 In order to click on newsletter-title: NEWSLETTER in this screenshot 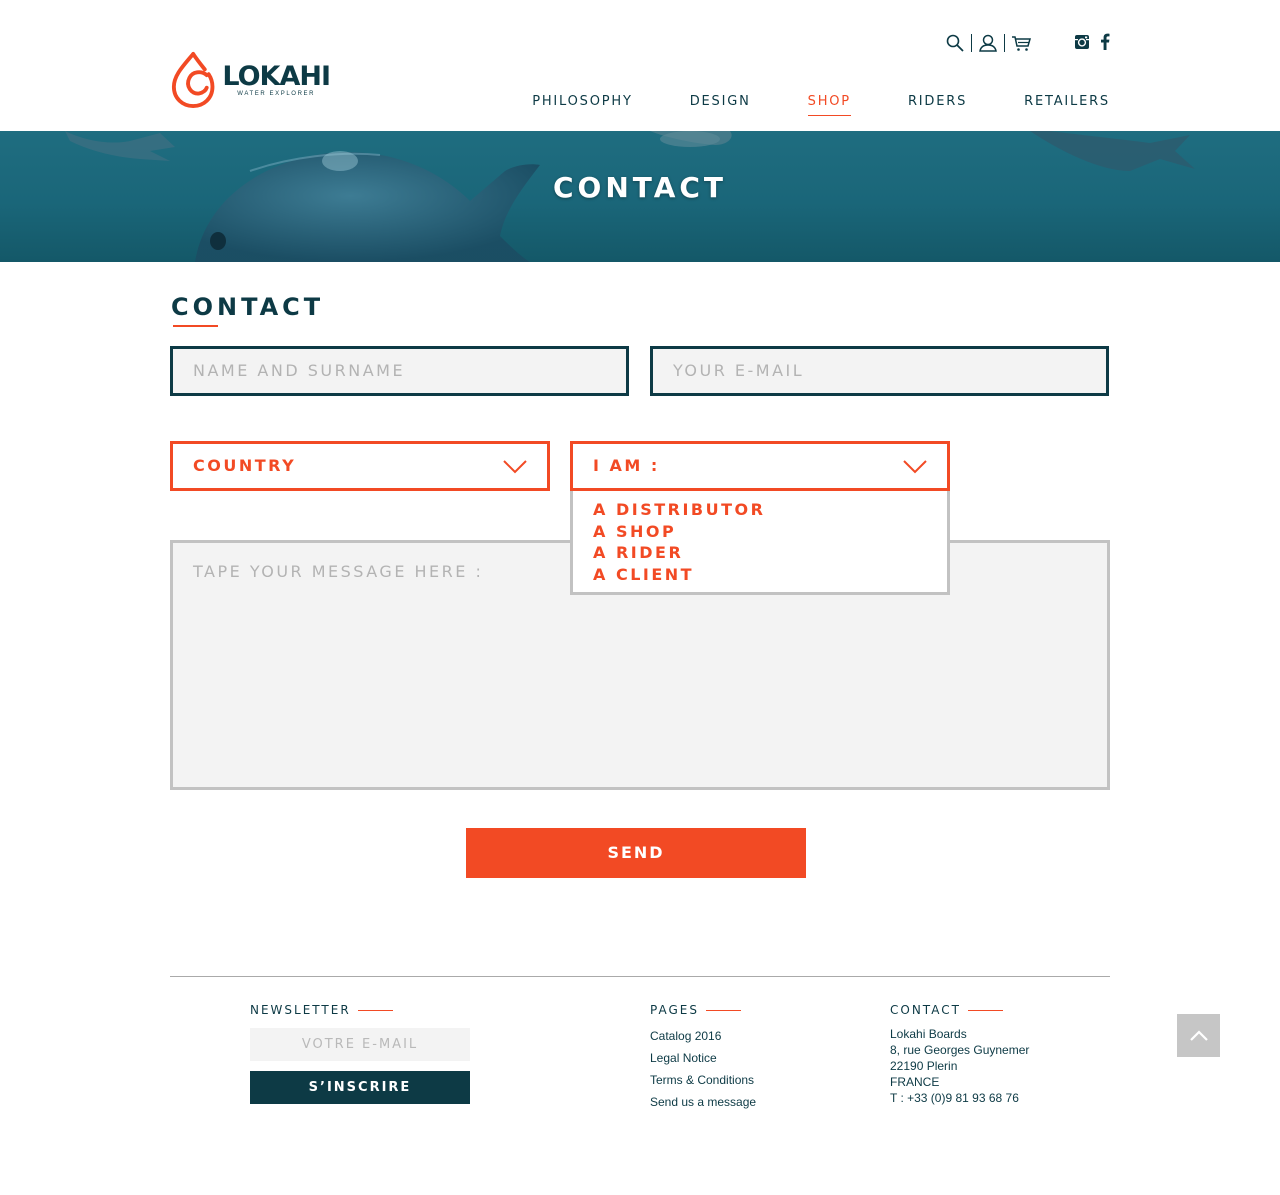, I will do `click(321, 1010)`.